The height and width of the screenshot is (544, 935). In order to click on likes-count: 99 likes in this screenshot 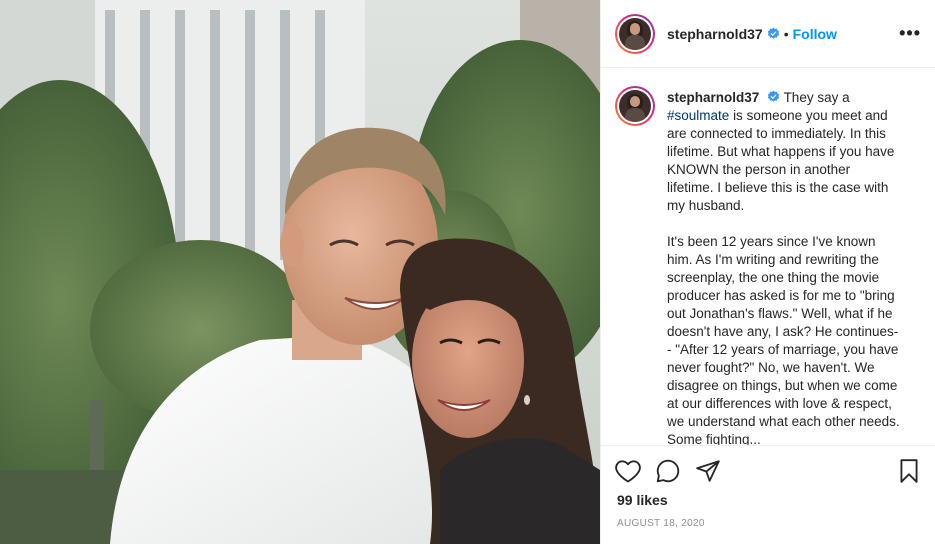, I will do `click(768, 500)`.